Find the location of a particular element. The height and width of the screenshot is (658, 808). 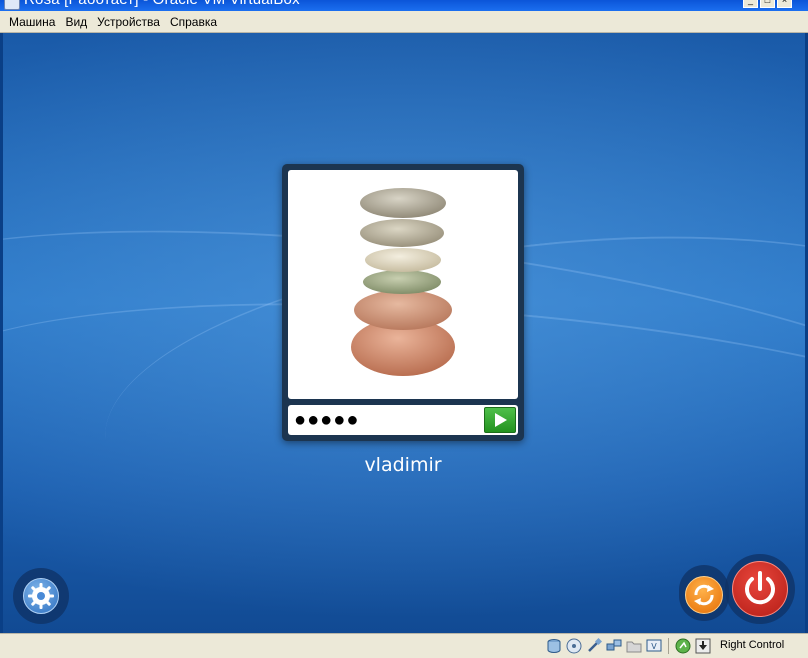

status-icons: V is located at coordinates (628, 646).